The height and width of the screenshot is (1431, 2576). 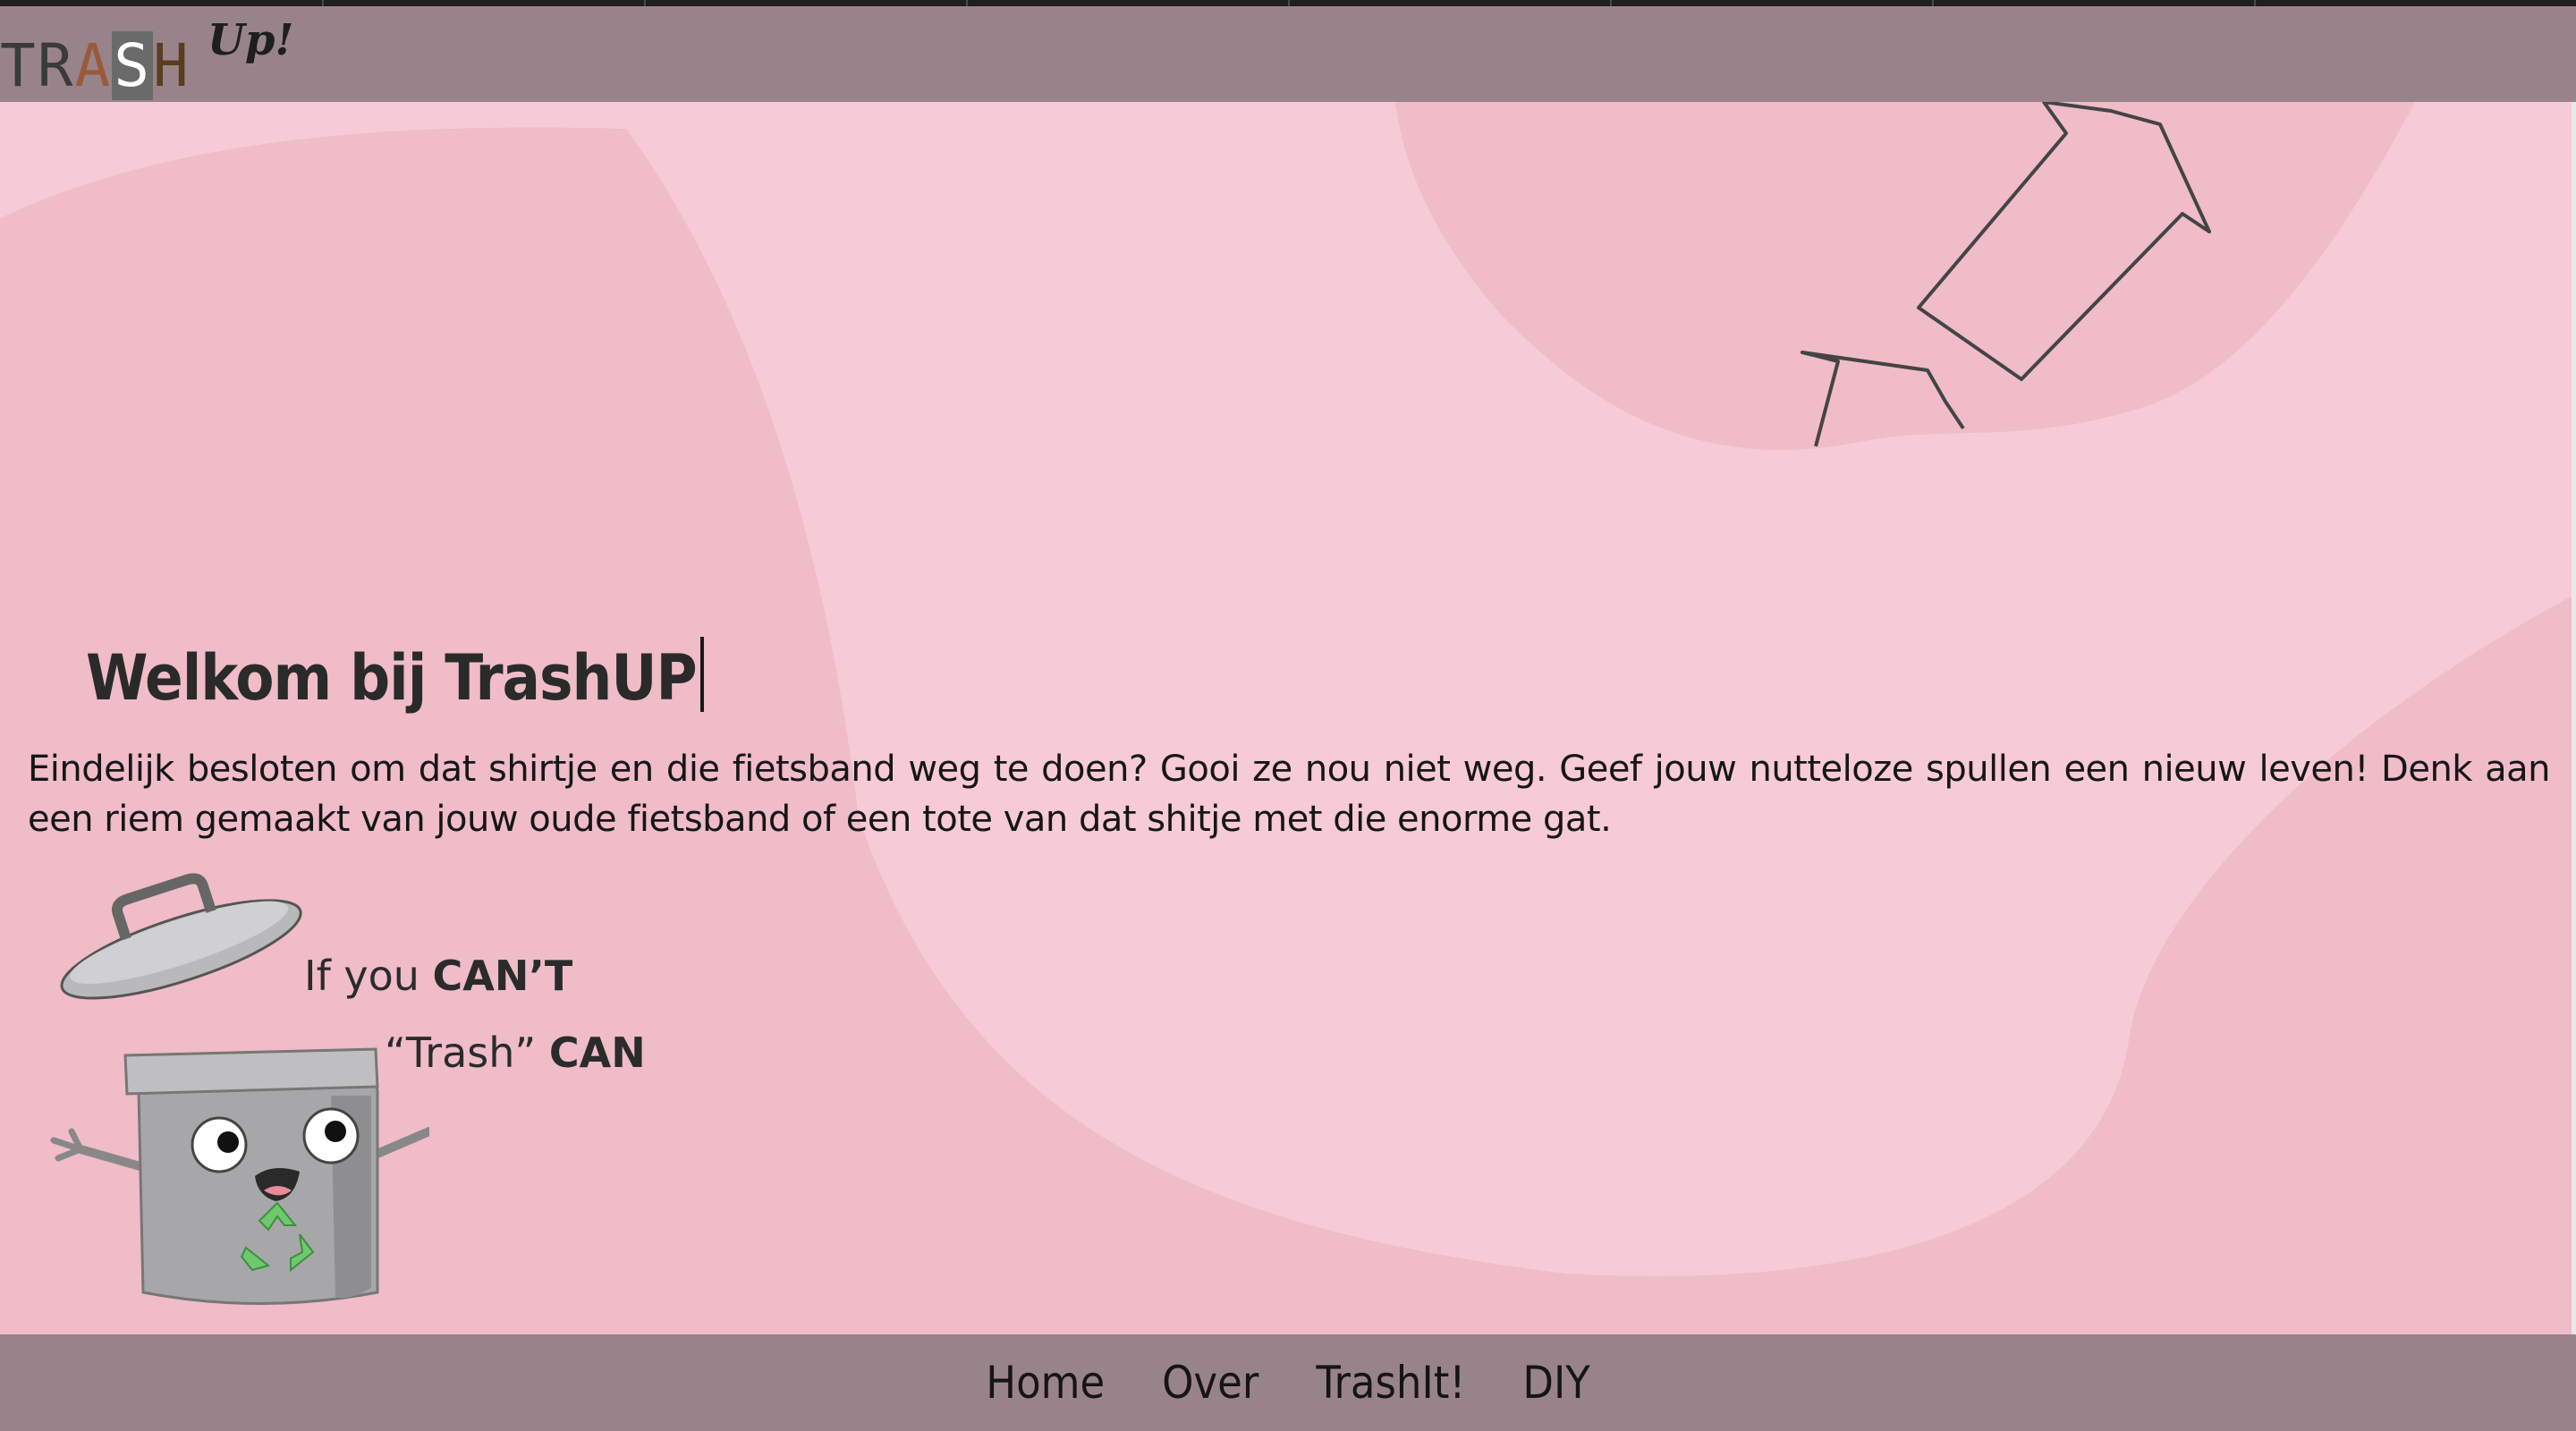 What do you see at coordinates (515, 1053) in the screenshot?
I see `mascot-caption-line2: “Trash” CAN` at bounding box center [515, 1053].